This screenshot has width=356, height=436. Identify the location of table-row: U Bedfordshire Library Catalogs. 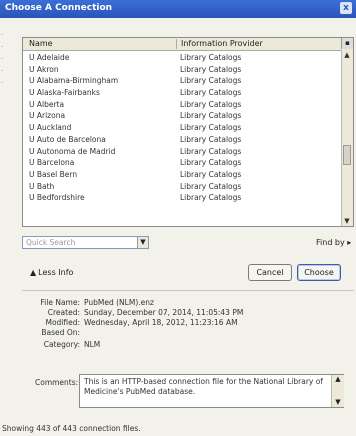
(183, 198).